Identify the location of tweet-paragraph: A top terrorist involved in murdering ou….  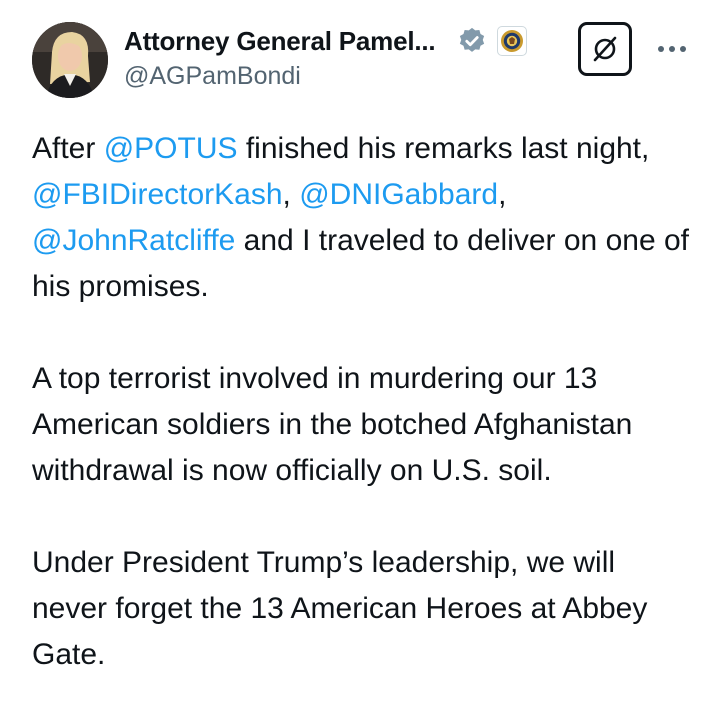
(332, 424).